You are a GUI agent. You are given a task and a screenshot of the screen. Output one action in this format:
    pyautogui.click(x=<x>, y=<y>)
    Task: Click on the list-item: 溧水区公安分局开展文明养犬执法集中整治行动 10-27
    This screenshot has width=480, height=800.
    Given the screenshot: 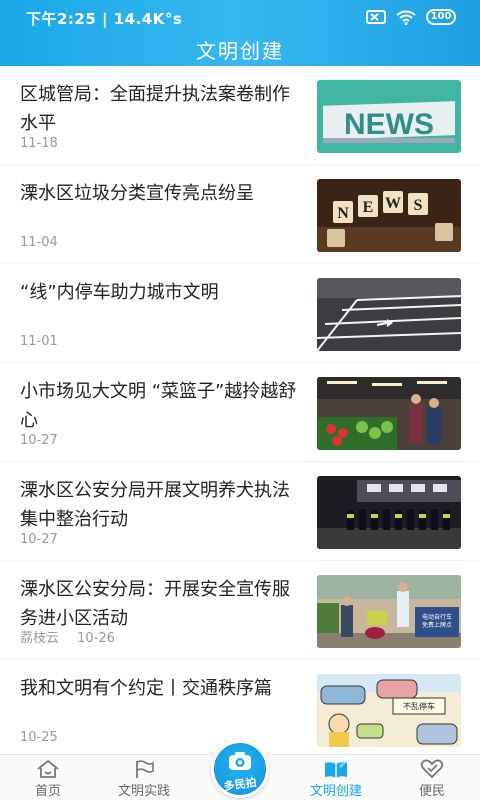 What is the action you would take?
    pyautogui.click(x=240, y=511)
    